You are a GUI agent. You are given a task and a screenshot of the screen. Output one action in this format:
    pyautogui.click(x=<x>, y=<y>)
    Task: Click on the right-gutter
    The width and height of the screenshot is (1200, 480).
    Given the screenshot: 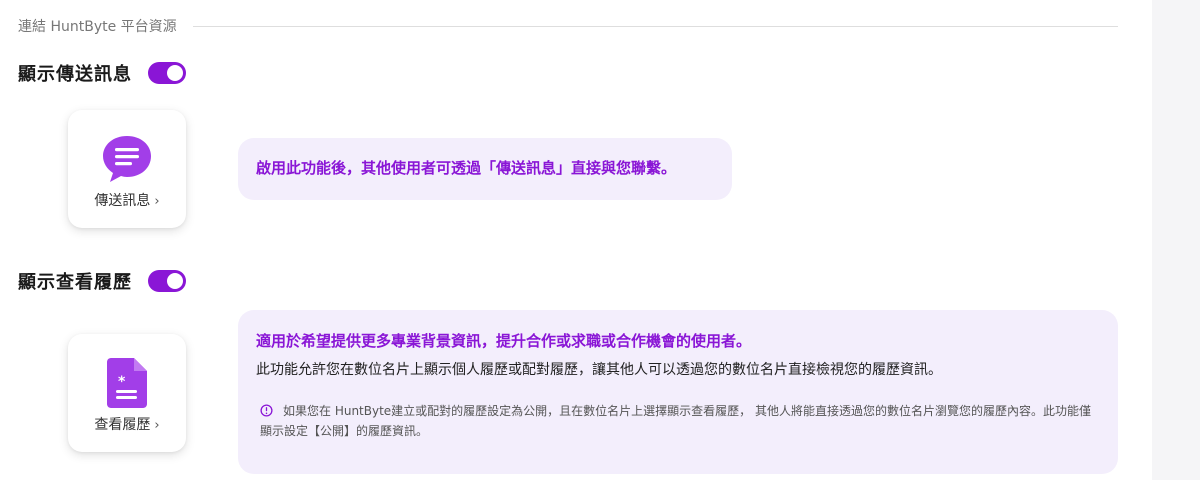 What is the action you would take?
    pyautogui.click(x=1176, y=240)
    